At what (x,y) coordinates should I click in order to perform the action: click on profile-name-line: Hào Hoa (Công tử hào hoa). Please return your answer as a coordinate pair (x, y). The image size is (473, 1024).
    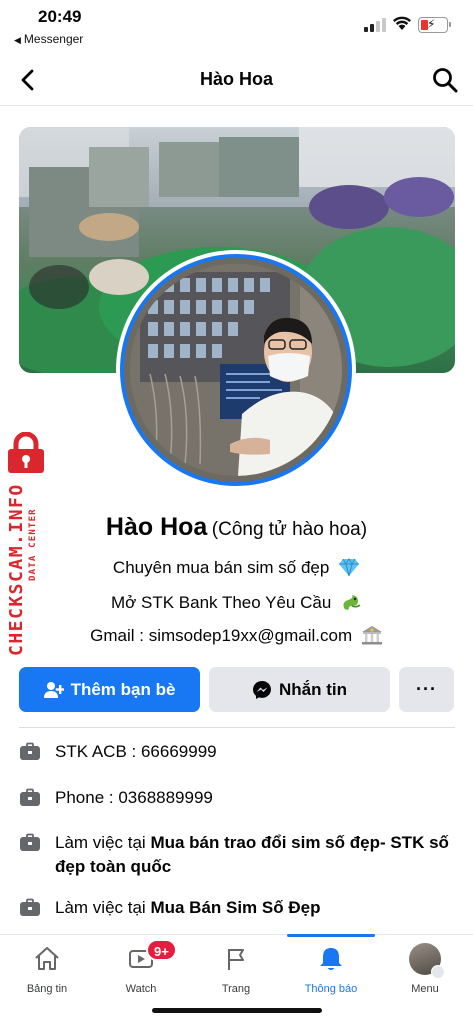
    Looking at the image, I should click on (236, 527).